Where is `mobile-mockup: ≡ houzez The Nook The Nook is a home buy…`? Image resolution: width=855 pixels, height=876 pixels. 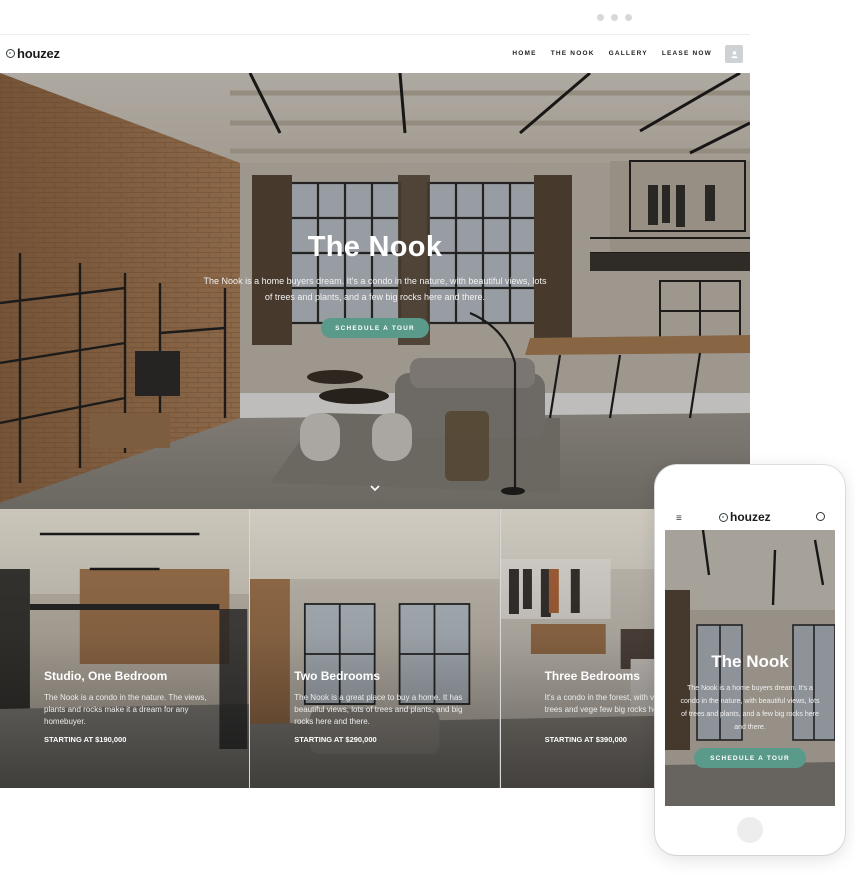
mobile-mockup: ≡ houzez The Nook The Nook is a home buy… is located at coordinates (750, 660).